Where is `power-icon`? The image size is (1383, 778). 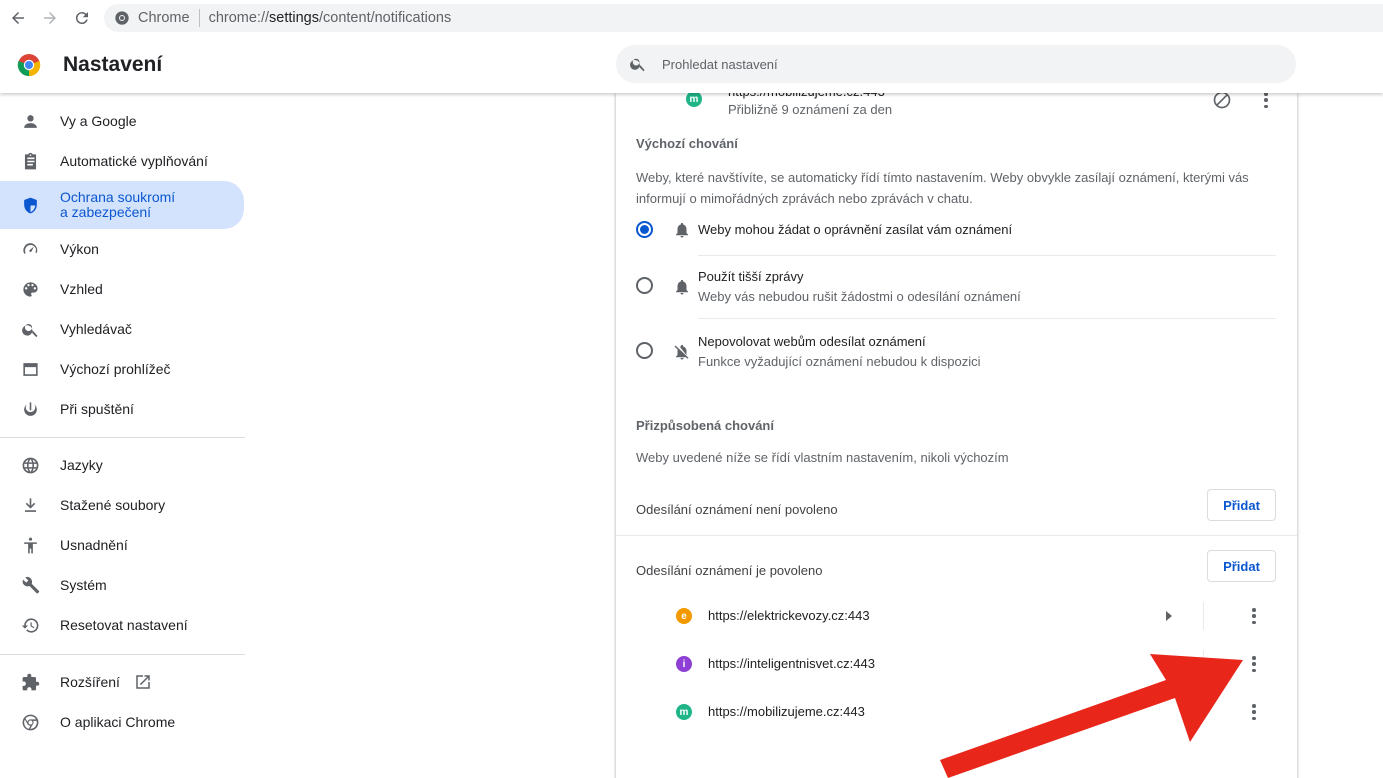
power-icon is located at coordinates (30, 409).